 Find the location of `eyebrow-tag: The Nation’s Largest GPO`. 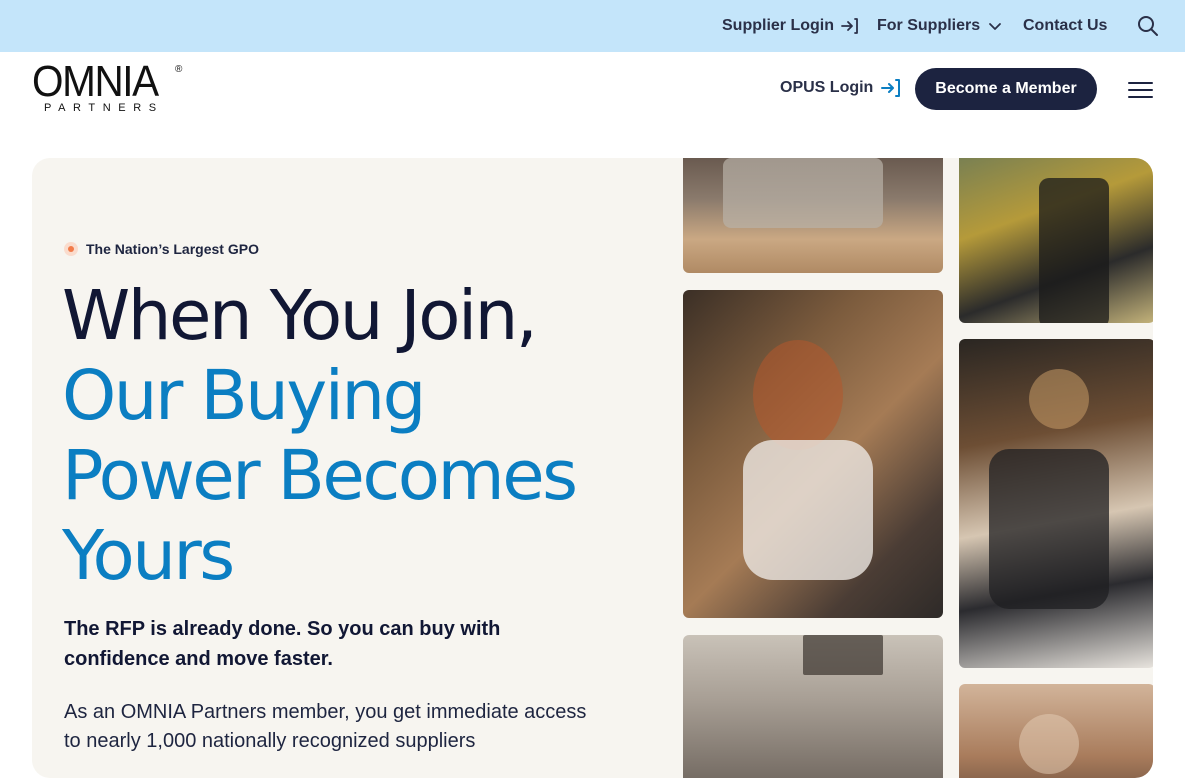

eyebrow-tag: The Nation’s Largest GPO is located at coordinates (161, 249).